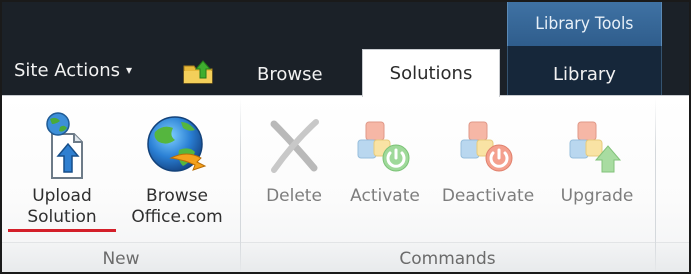  I want to click on tab-browse: Browse, so click(290, 74).